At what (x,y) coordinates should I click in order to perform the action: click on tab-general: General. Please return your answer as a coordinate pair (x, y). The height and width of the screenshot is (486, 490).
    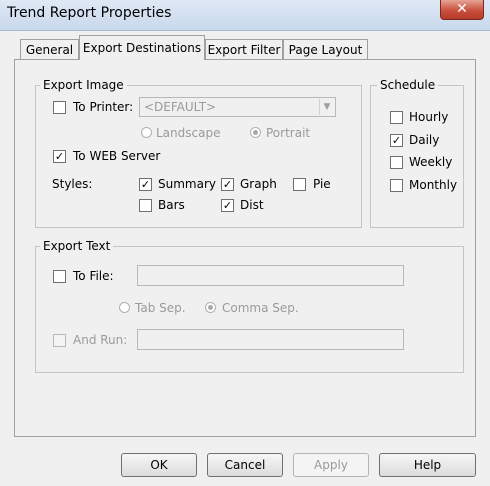
    Looking at the image, I should click on (49, 49).